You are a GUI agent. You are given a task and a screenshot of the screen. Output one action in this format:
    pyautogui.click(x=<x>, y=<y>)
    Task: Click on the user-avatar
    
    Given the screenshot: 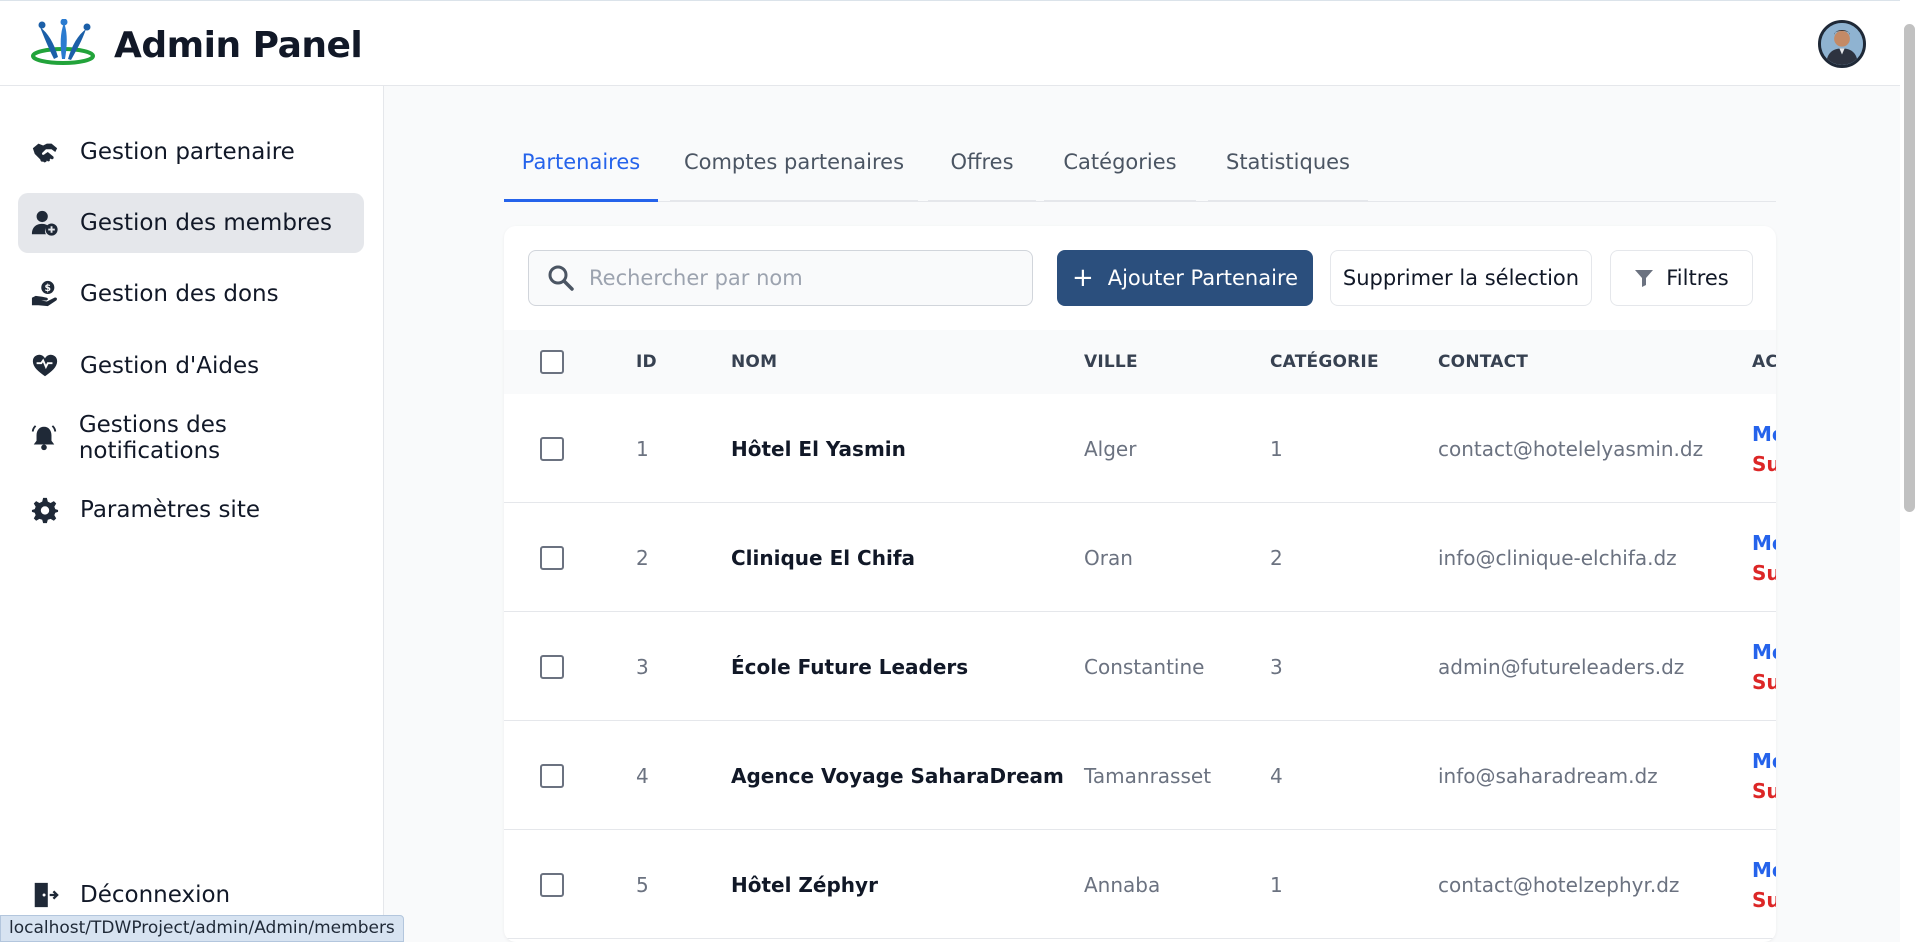 What is the action you would take?
    pyautogui.click(x=1842, y=44)
    